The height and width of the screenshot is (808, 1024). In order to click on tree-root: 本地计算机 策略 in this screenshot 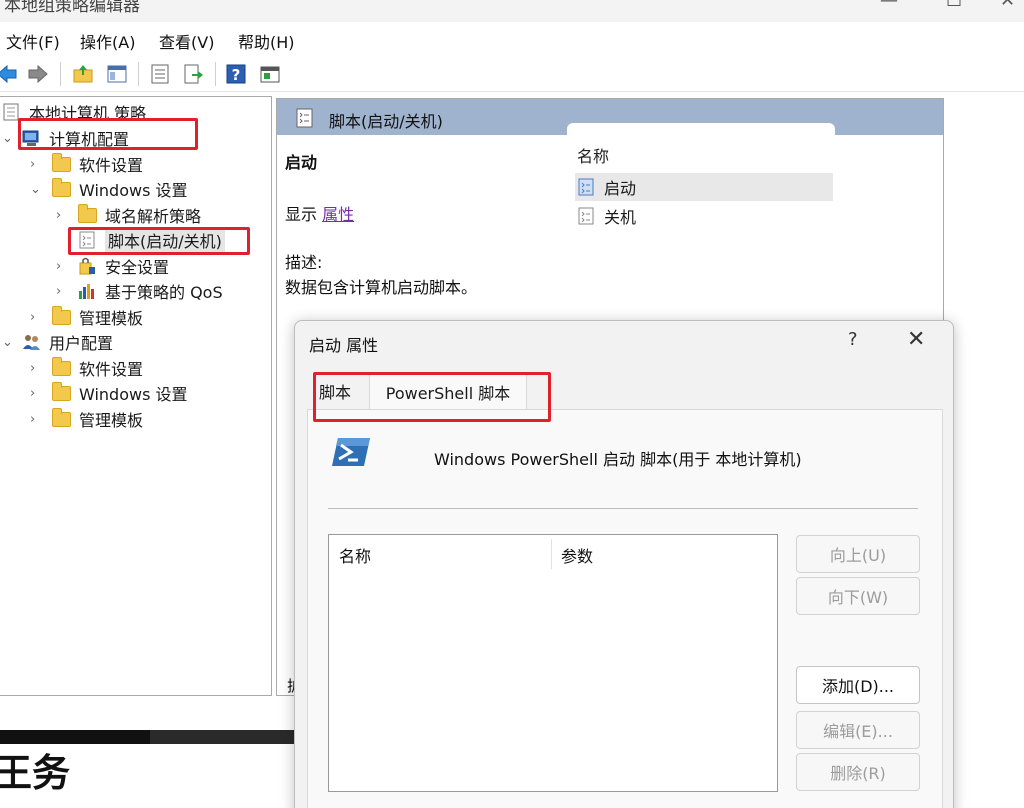, I will do `click(74, 112)`.